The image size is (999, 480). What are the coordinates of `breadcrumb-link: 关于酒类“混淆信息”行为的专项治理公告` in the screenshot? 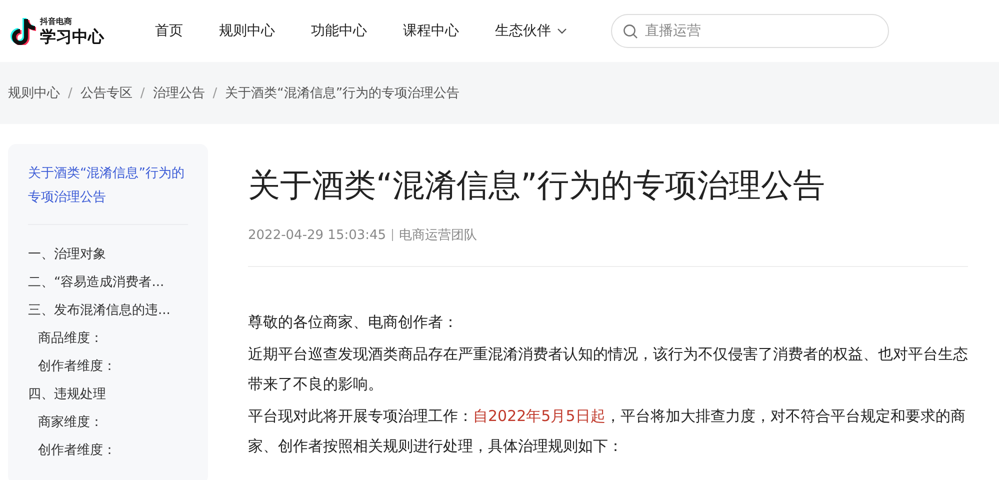 It's located at (342, 93).